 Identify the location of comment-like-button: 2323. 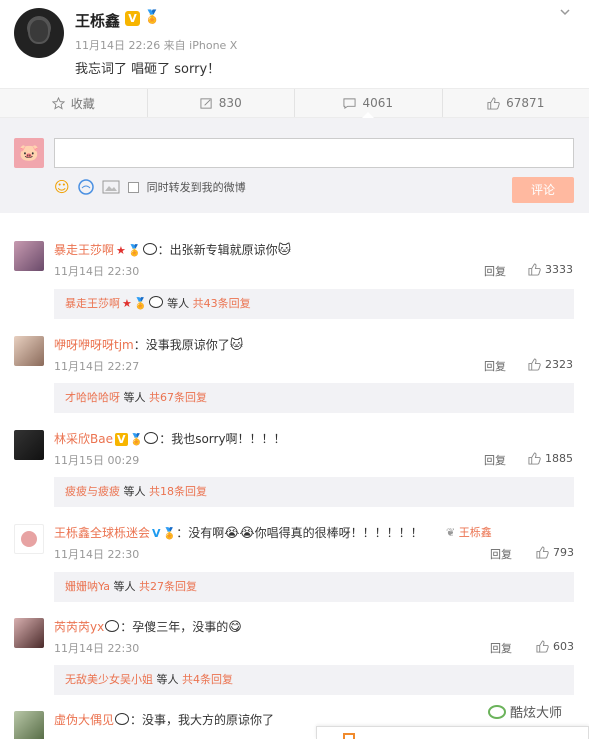
(550, 364).